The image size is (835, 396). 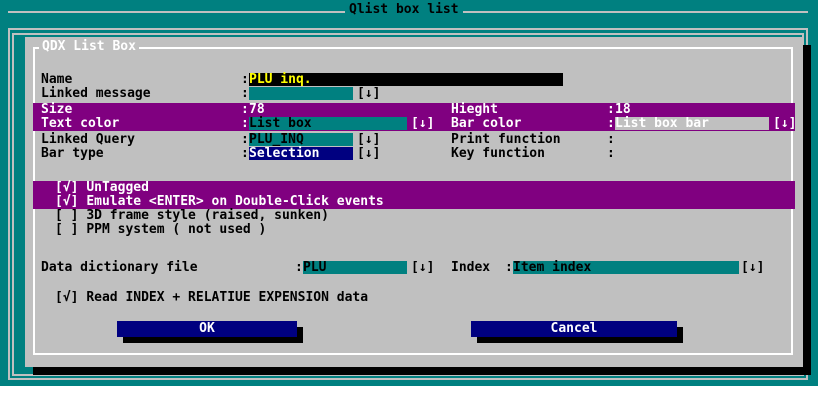 What do you see at coordinates (276, 139) in the screenshot?
I see `linked-query-value: PLU_INQ` at bounding box center [276, 139].